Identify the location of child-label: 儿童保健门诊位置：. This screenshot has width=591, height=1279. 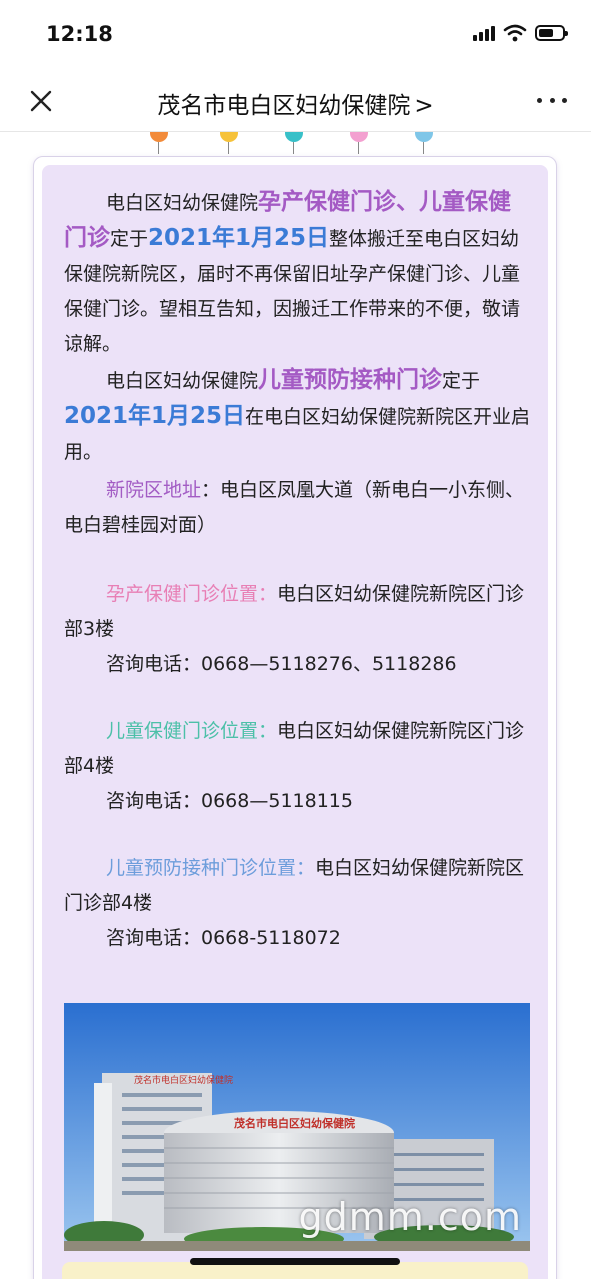
(192, 731).